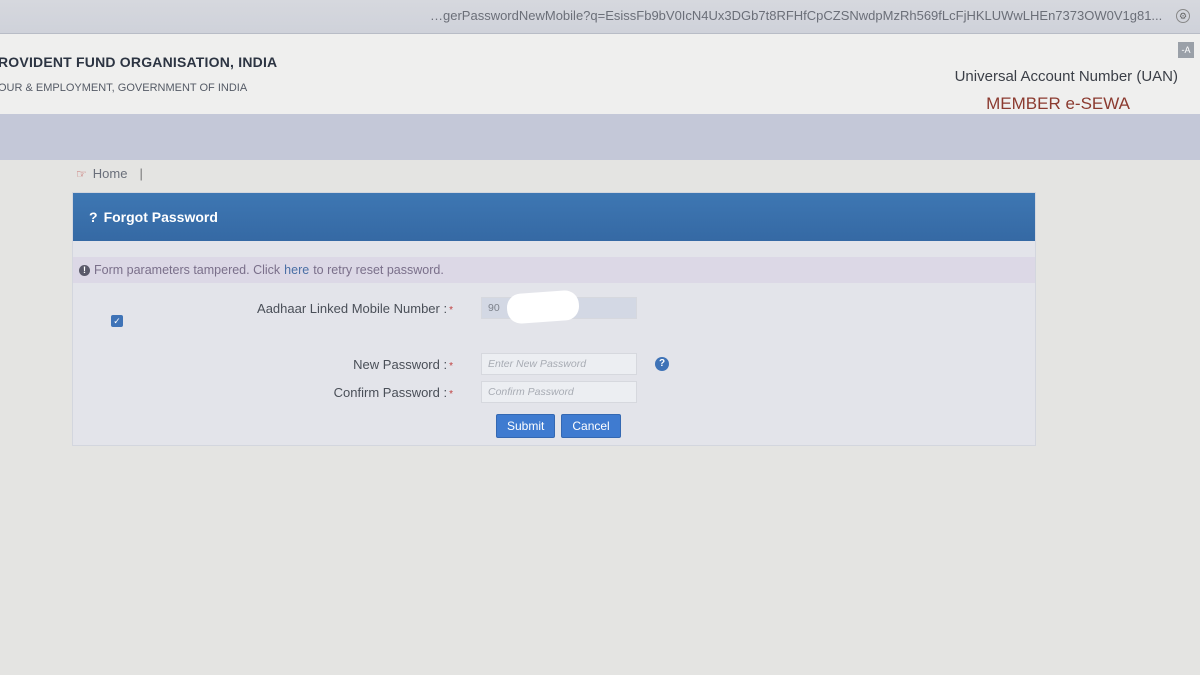  What do you see at coordinates (600, 137) in the screenshot?
I see `navigation-strip` at bounding box center [600, 137].